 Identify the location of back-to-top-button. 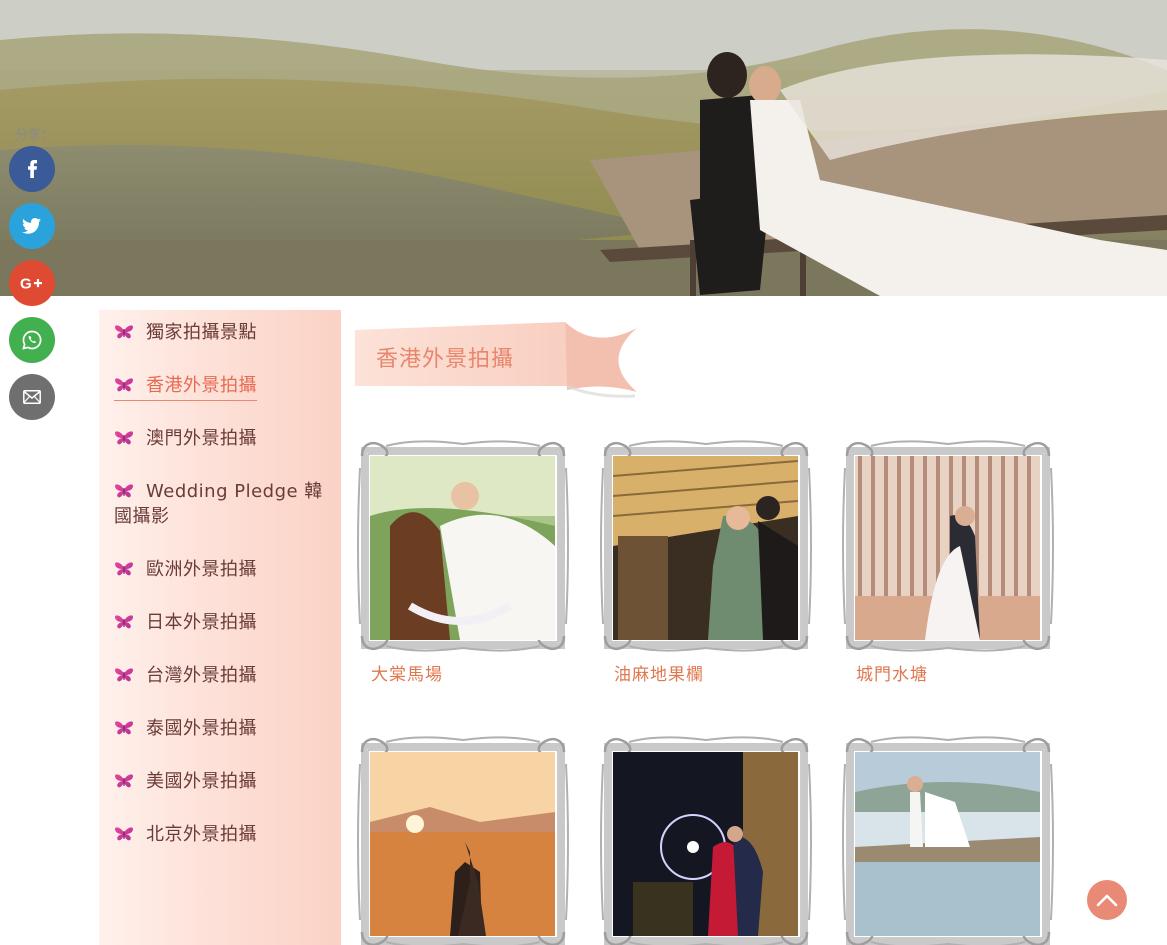
(1107, 900).